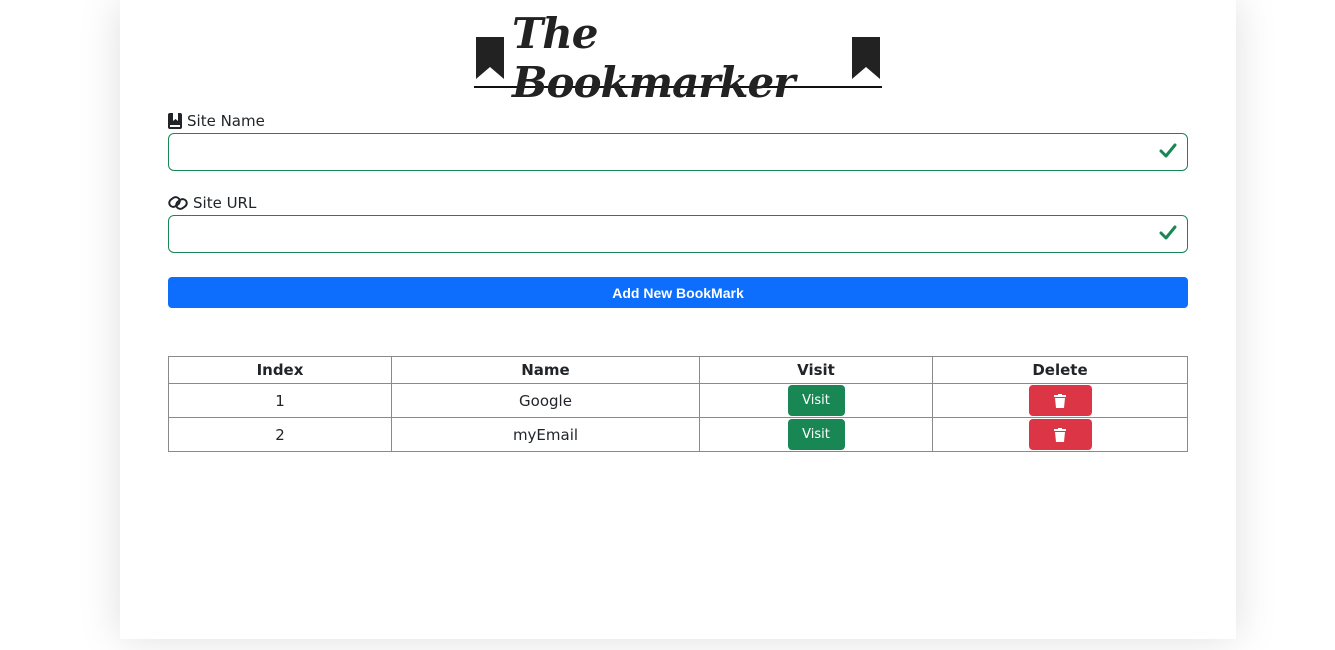 This screenshot has width=1335, height=650. What do you see at coordinates (1060, 370) in the screenshot?
I see `column-header-delete: Delete` at bounding box center [1060, 370].